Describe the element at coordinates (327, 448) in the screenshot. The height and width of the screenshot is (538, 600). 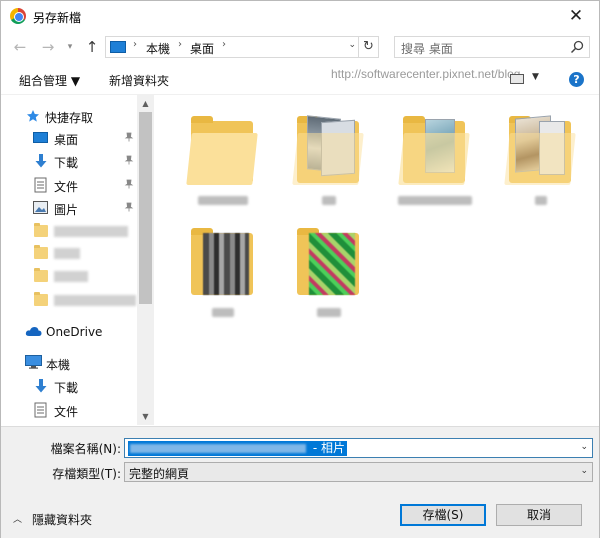
I see `filename-suffix: - 相片` at that location.